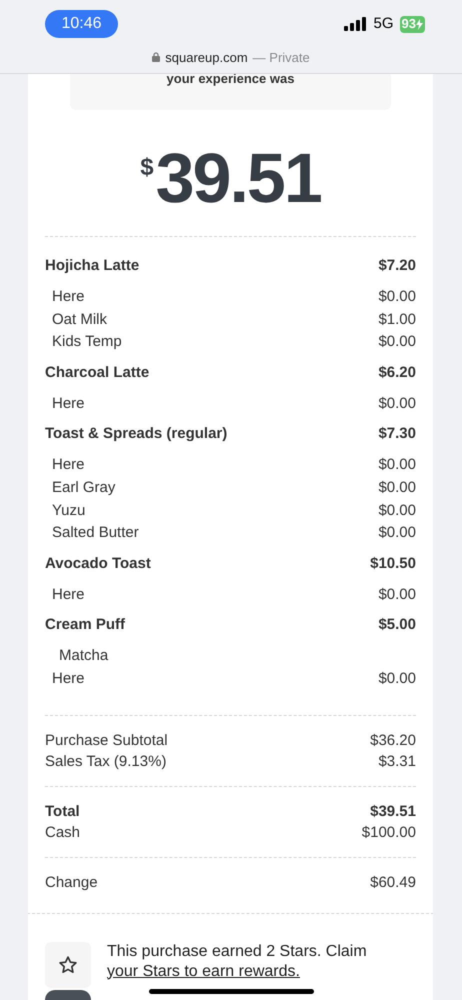 This screenshot has height=1000, width=462. I want to click on claim-stars-link: your Stars to earn rewards., so click(203, 971).